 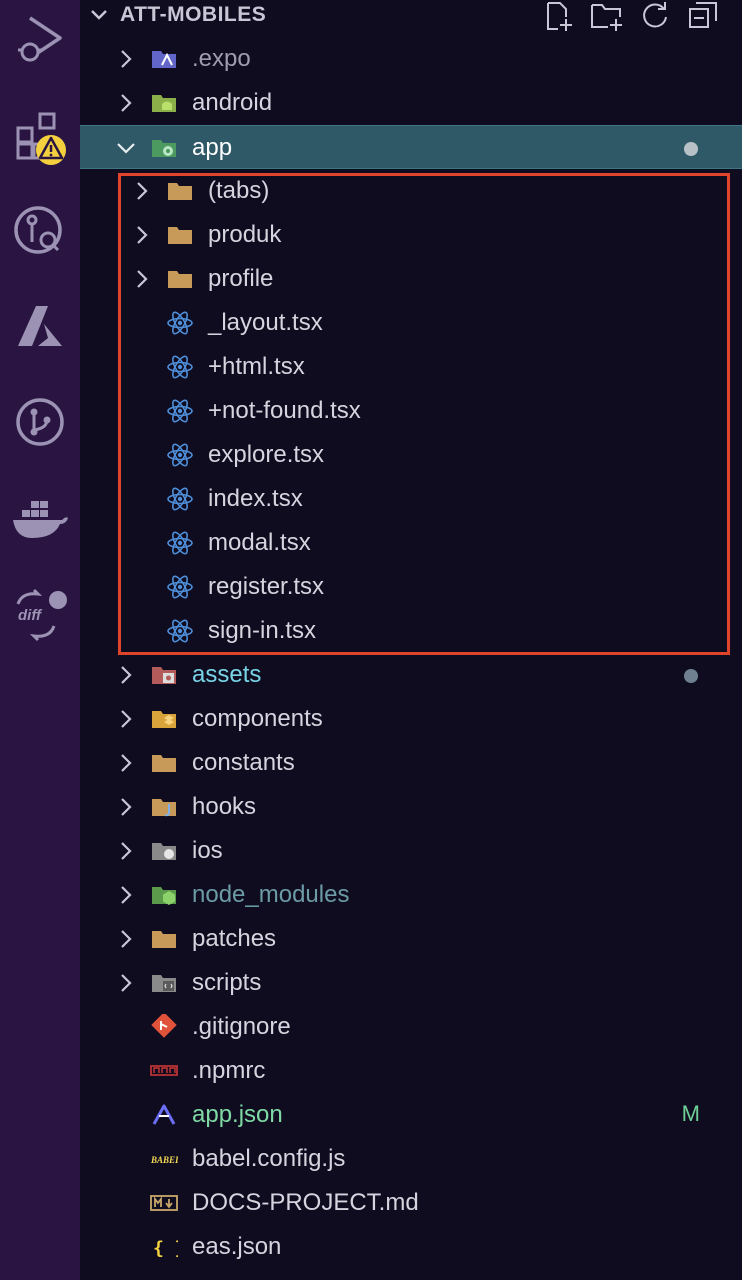 What do you see at coordinates (411, 191) in the screenshot?
I see `tree-item-tabs: (tabs)` at bounding box center [411, 191].